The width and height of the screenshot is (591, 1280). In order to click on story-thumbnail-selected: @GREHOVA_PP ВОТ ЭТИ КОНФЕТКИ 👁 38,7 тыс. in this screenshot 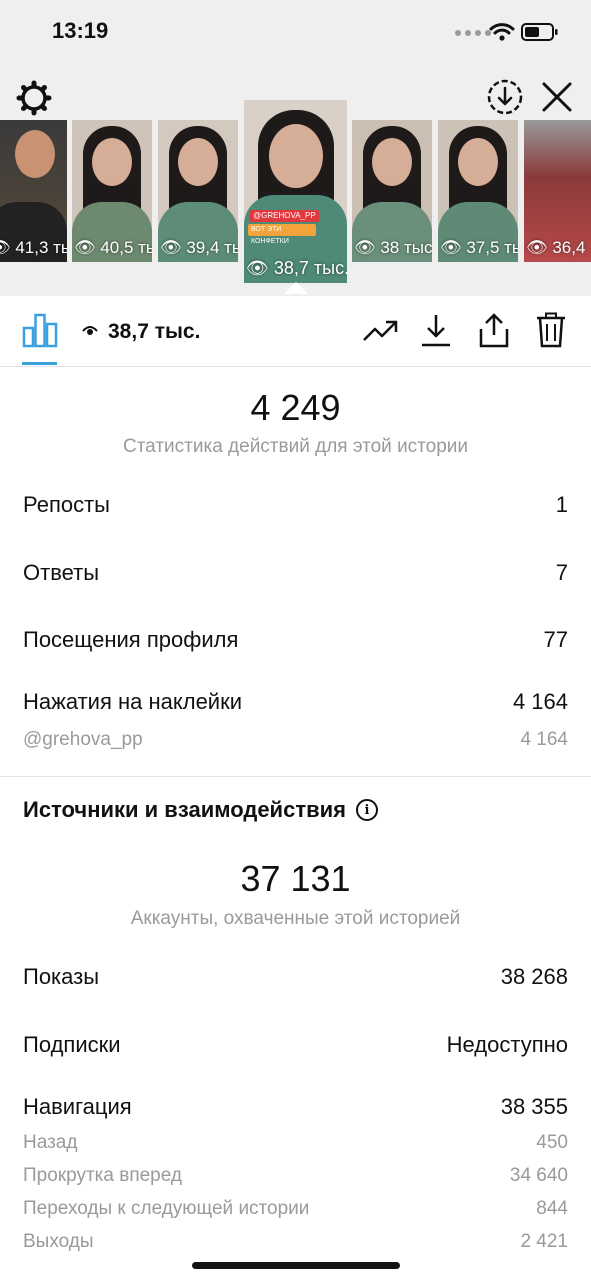, I will do `click(295, 191)`.